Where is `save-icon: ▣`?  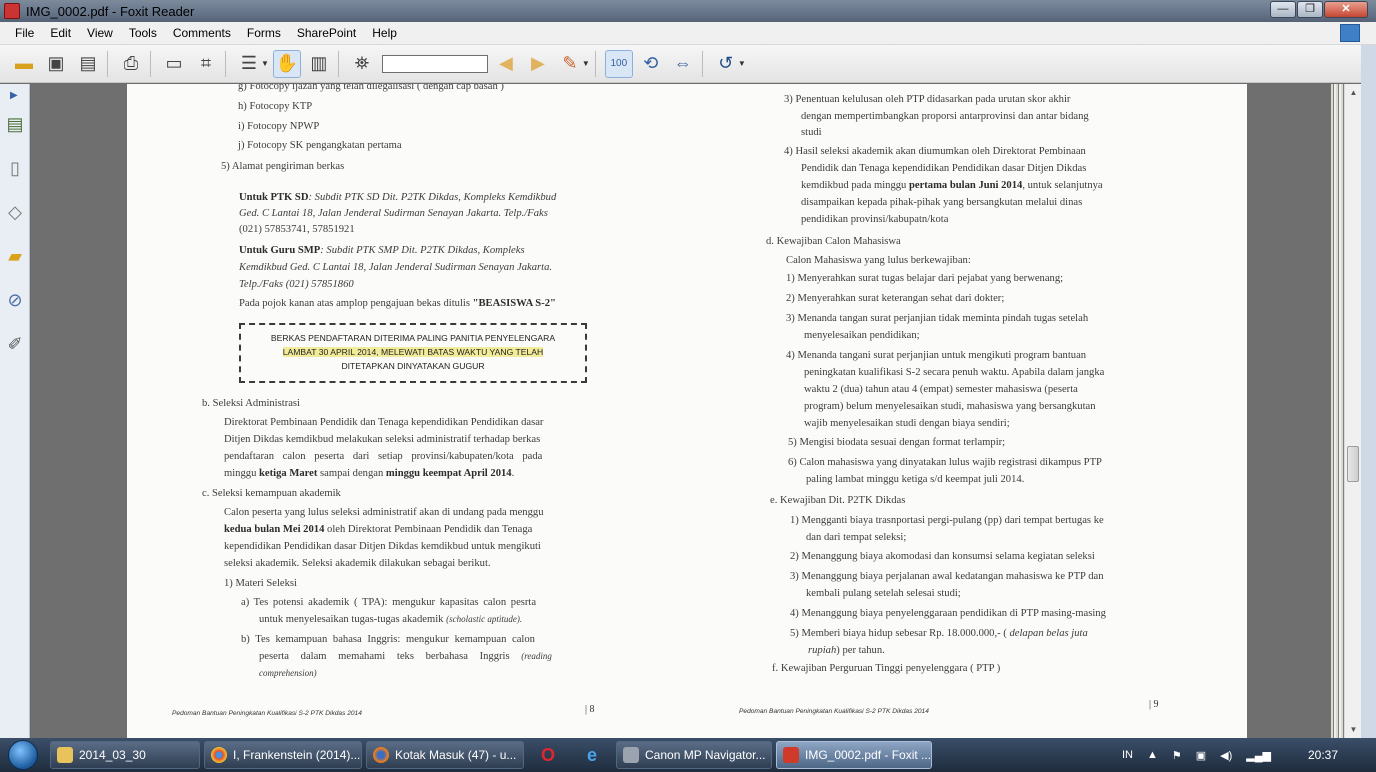 save-icon: ▣ is located at coordinates (56, 64).